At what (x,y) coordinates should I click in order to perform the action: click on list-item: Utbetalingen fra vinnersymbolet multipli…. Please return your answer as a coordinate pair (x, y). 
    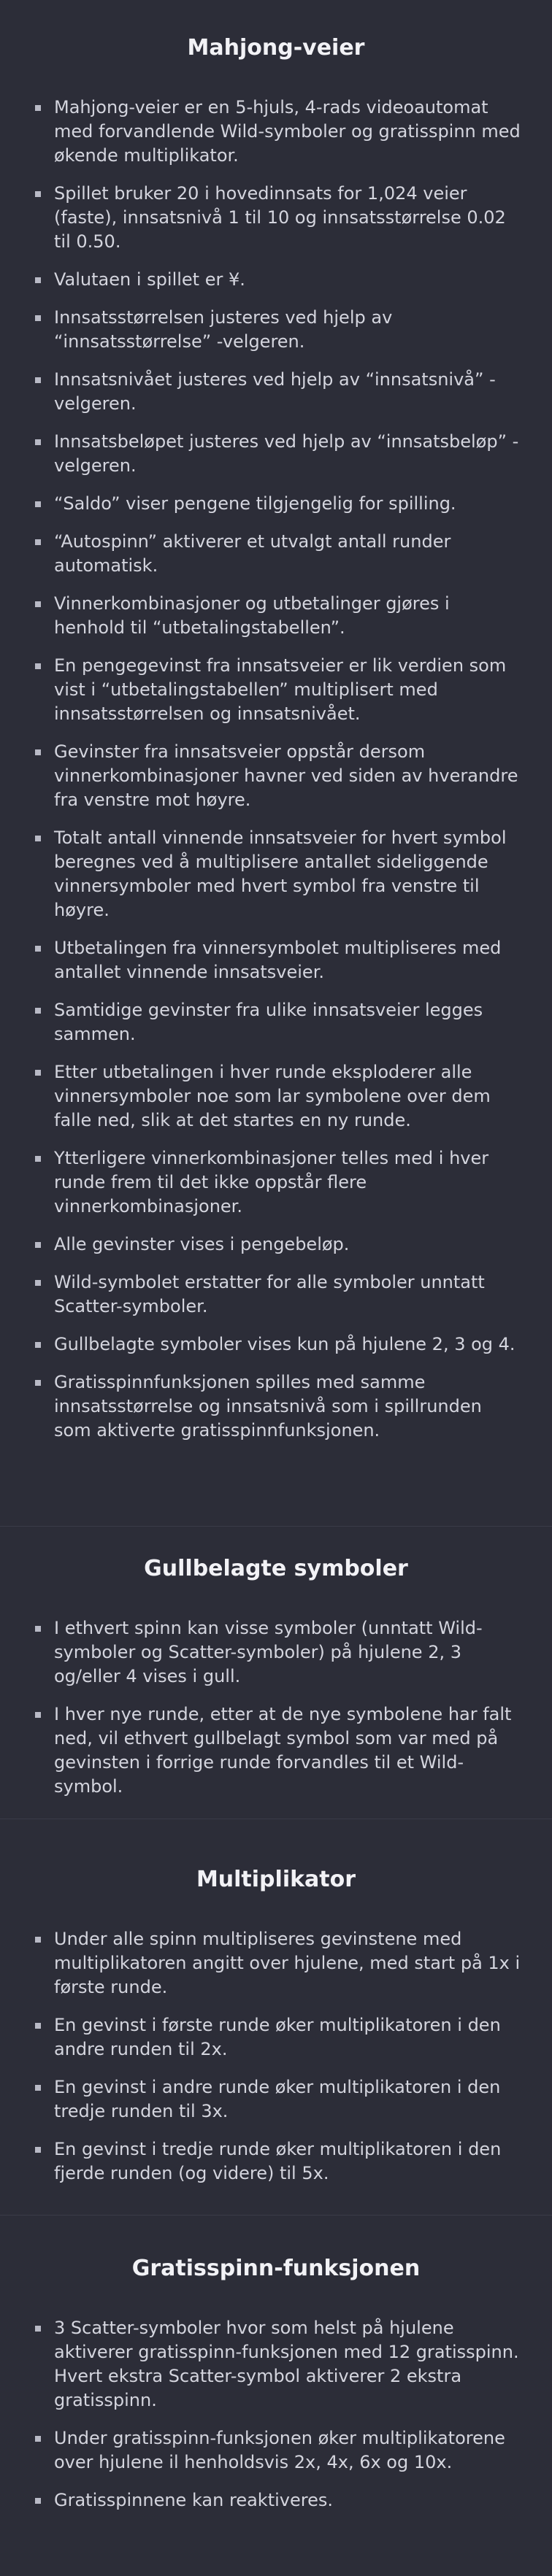
    Looking at the image, I should click on (279, 960).